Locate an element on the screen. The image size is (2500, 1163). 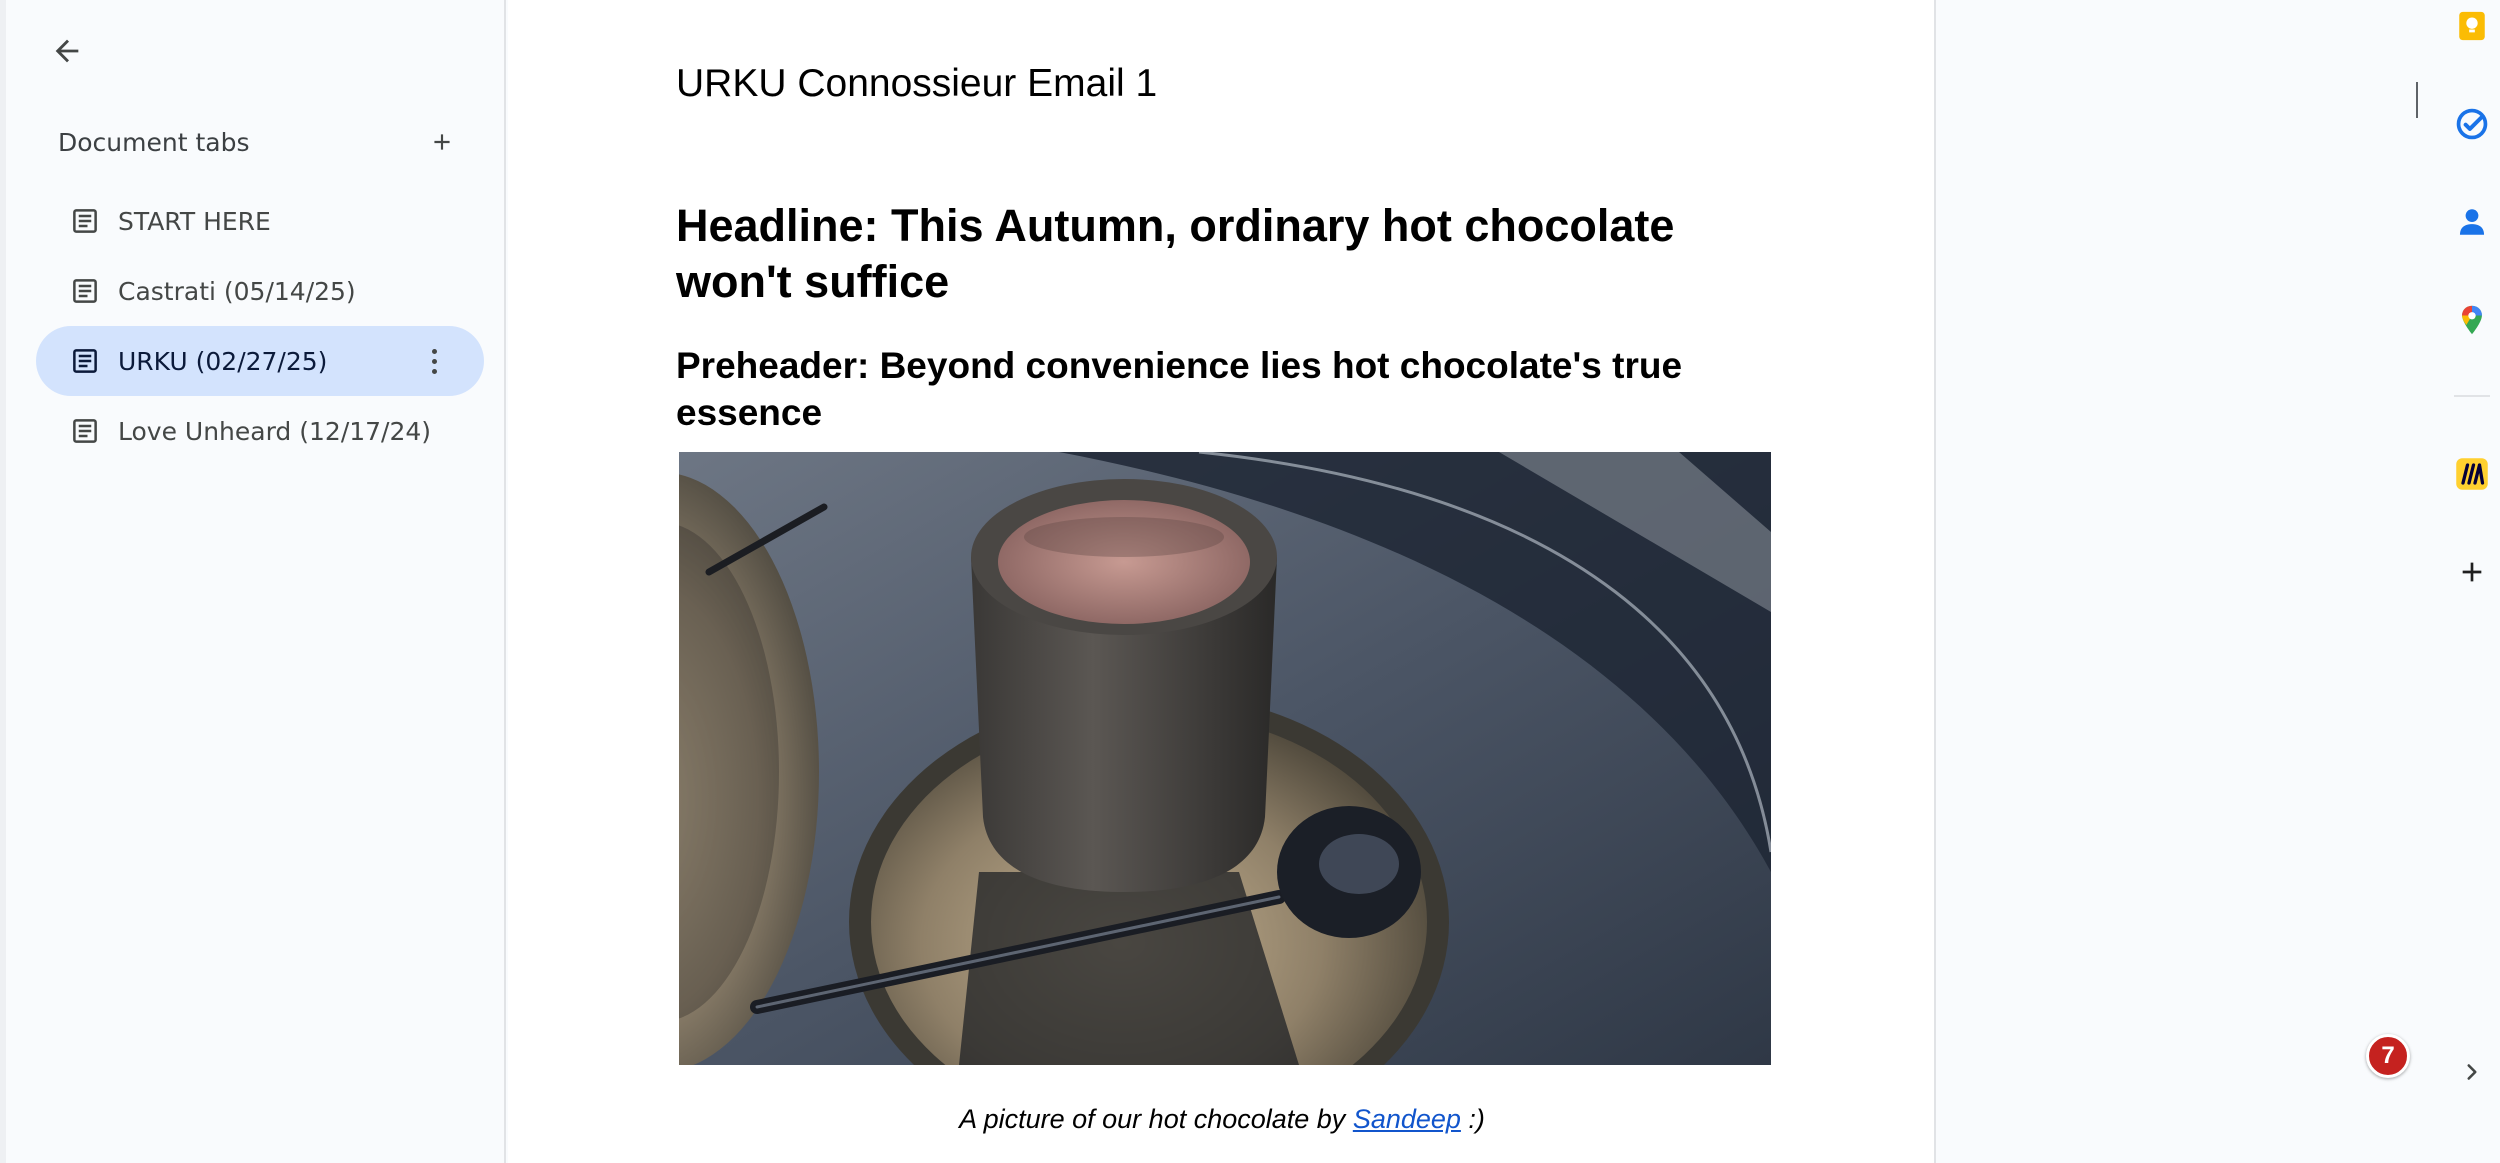
side-panel is located at coordinates (2470, 581).